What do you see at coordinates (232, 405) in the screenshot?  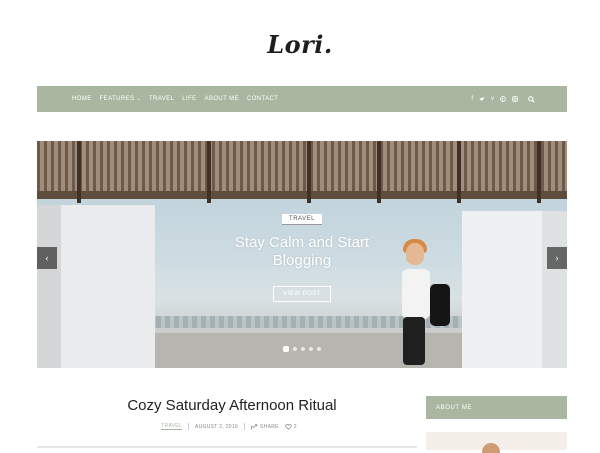 I see `post-title: Cozy Saturday Afternoon Ritual` at bounding box center [232, 405].